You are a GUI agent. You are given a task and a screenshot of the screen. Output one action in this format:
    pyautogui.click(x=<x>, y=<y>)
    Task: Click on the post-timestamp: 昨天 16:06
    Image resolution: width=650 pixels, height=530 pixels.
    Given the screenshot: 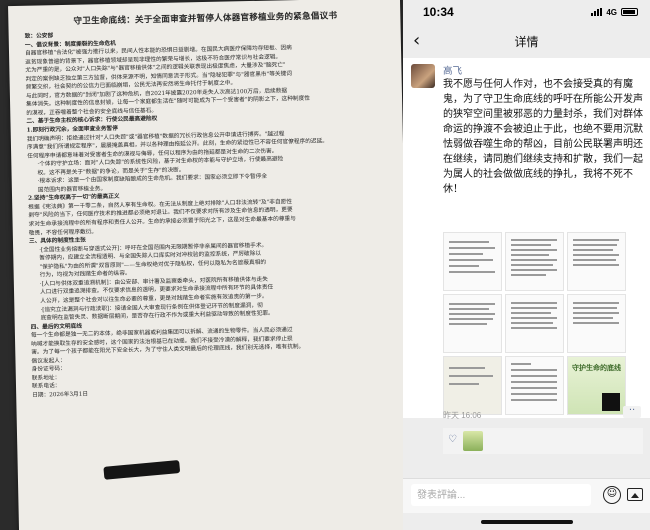 What is the action you would take?
    pyautogui.click(x=462, y=415)
    